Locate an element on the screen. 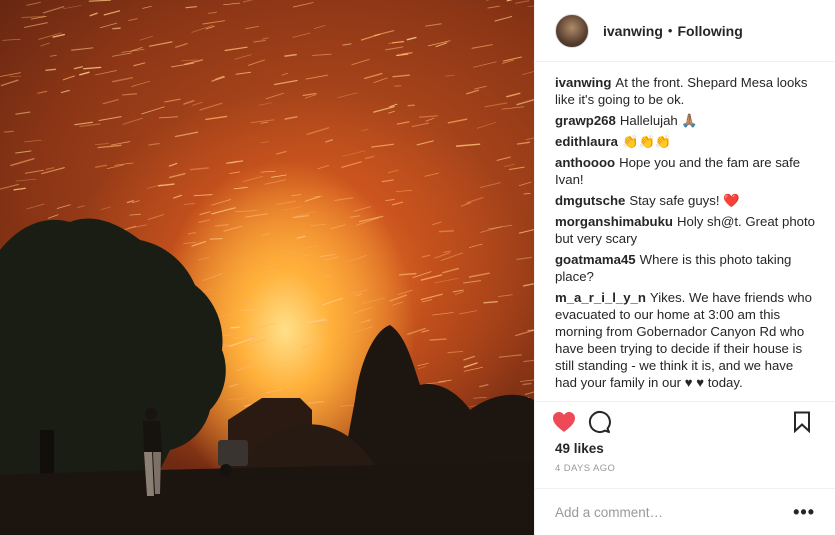  more-options-icon: ••• is located at coordinates (804, 512).